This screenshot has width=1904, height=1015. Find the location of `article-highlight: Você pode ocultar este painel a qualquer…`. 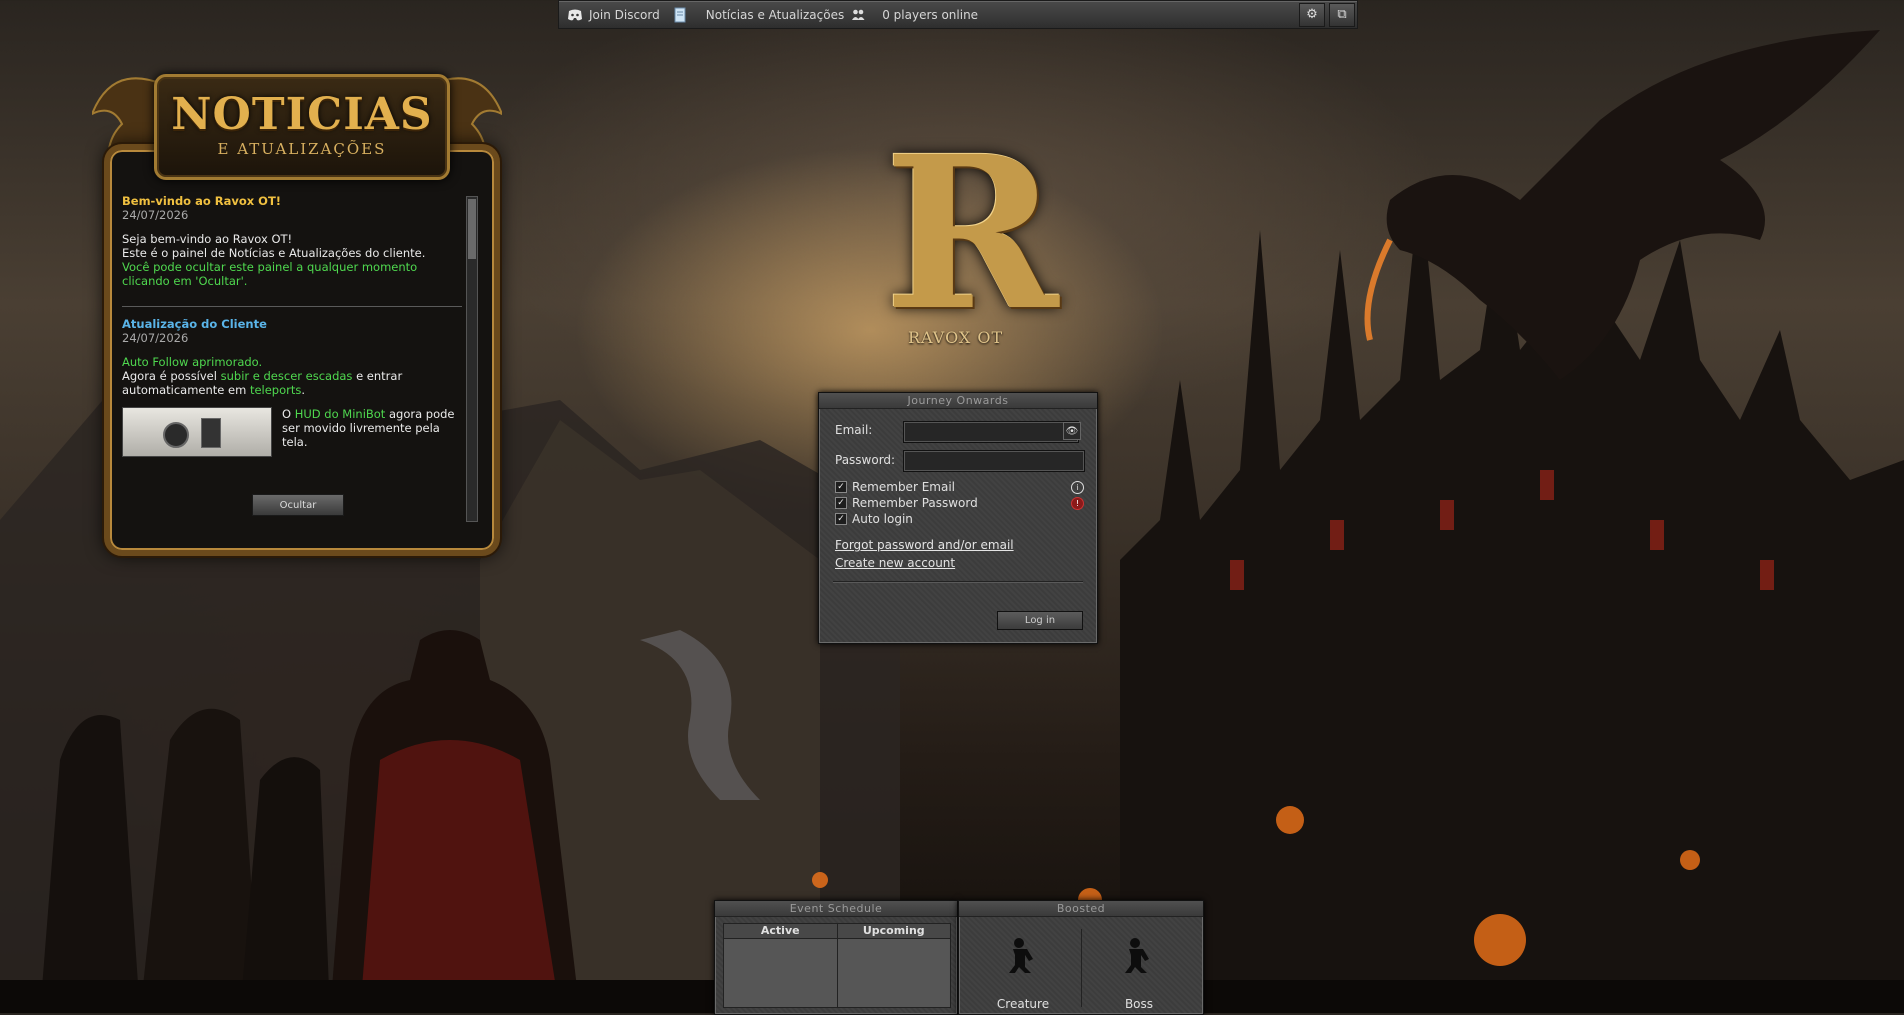

article-highlight: Você pode ocultar este painel a qualquer… is located at coordinates (270, 274).